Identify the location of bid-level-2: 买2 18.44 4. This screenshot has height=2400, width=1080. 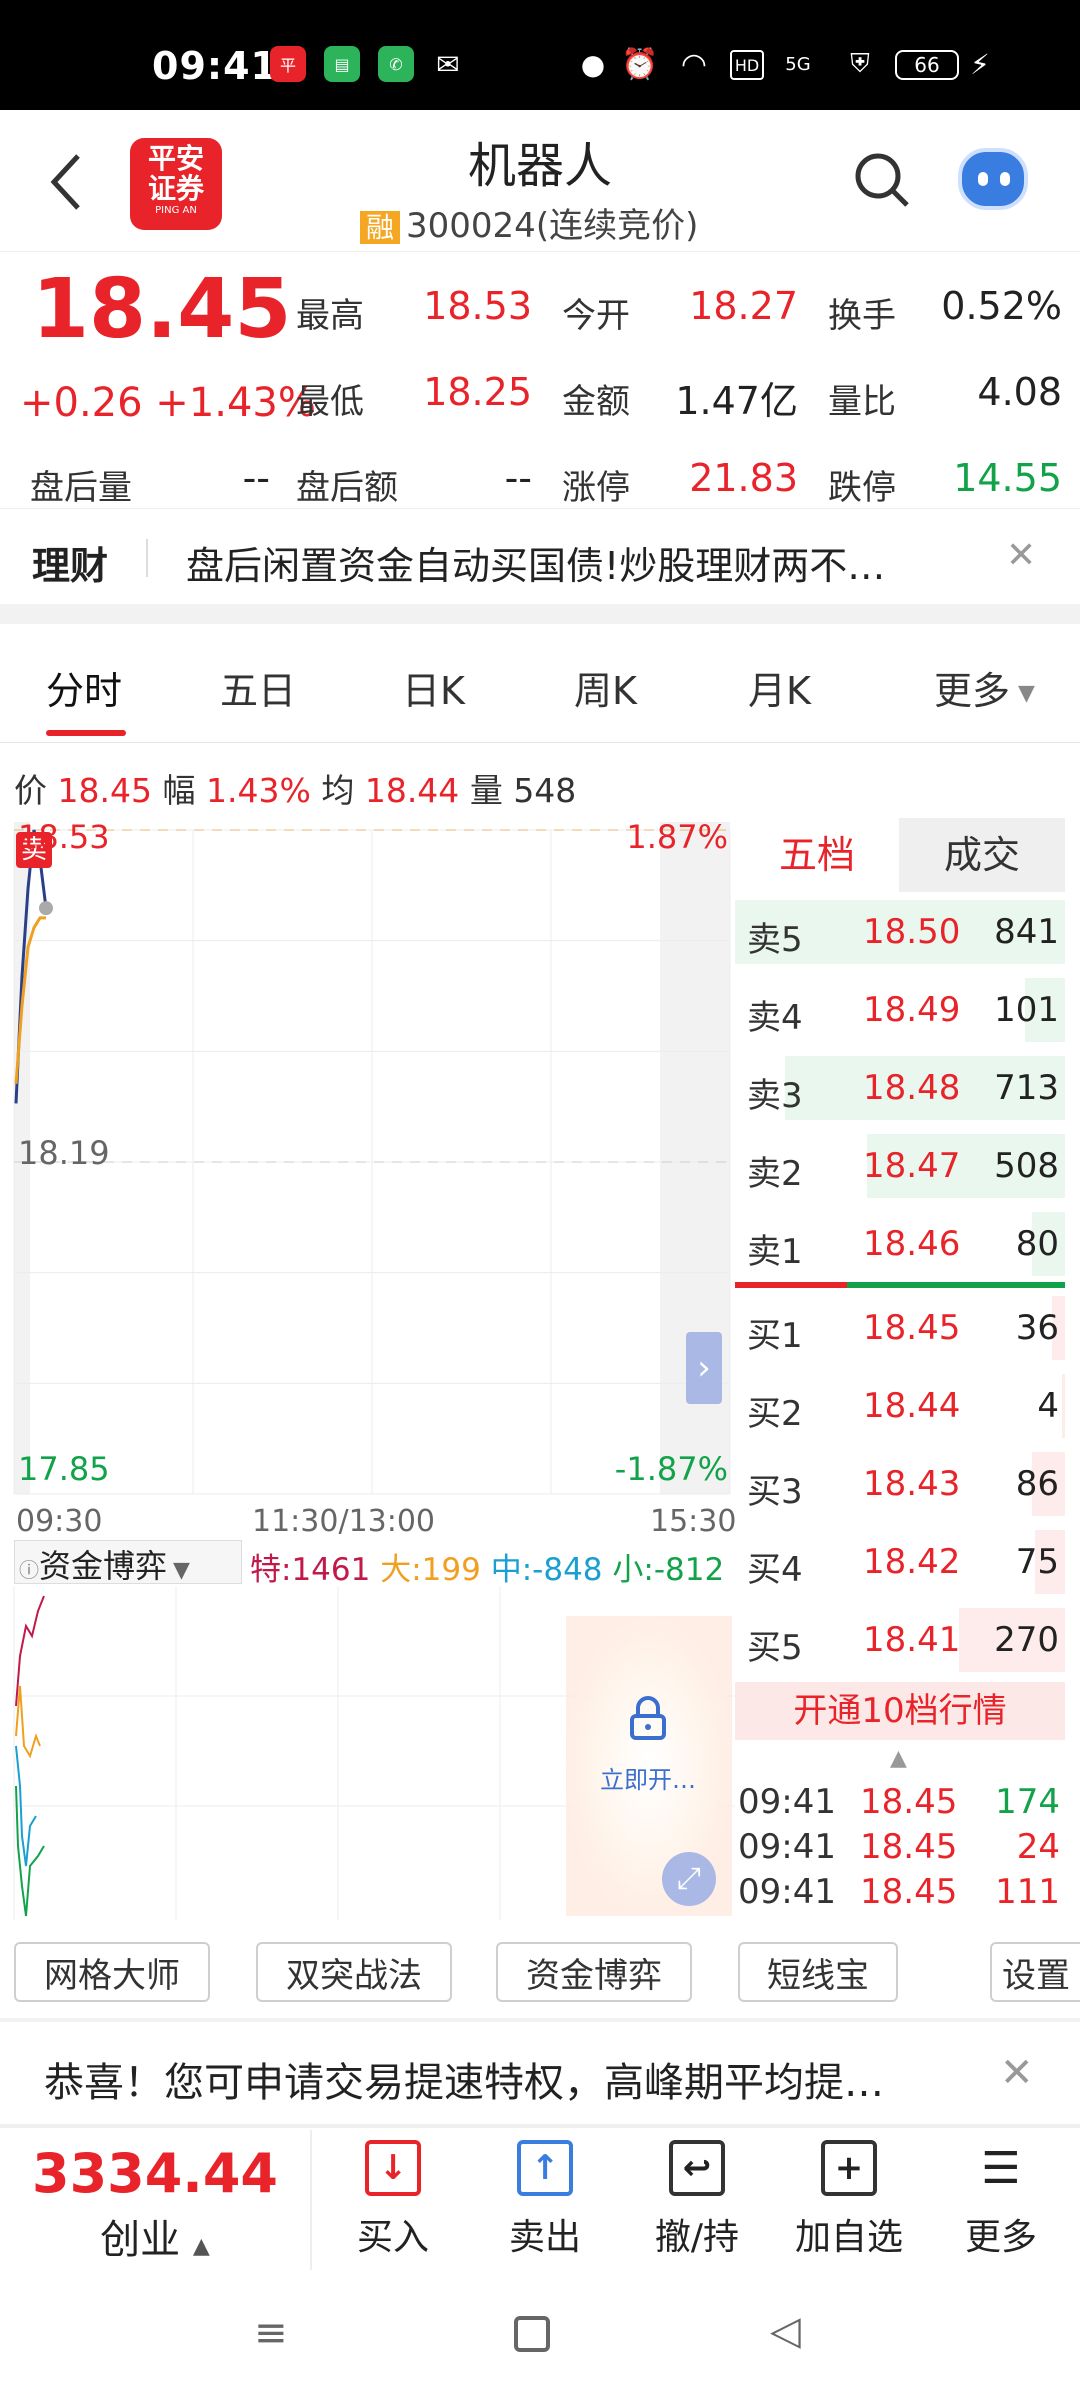
(900, 1406).